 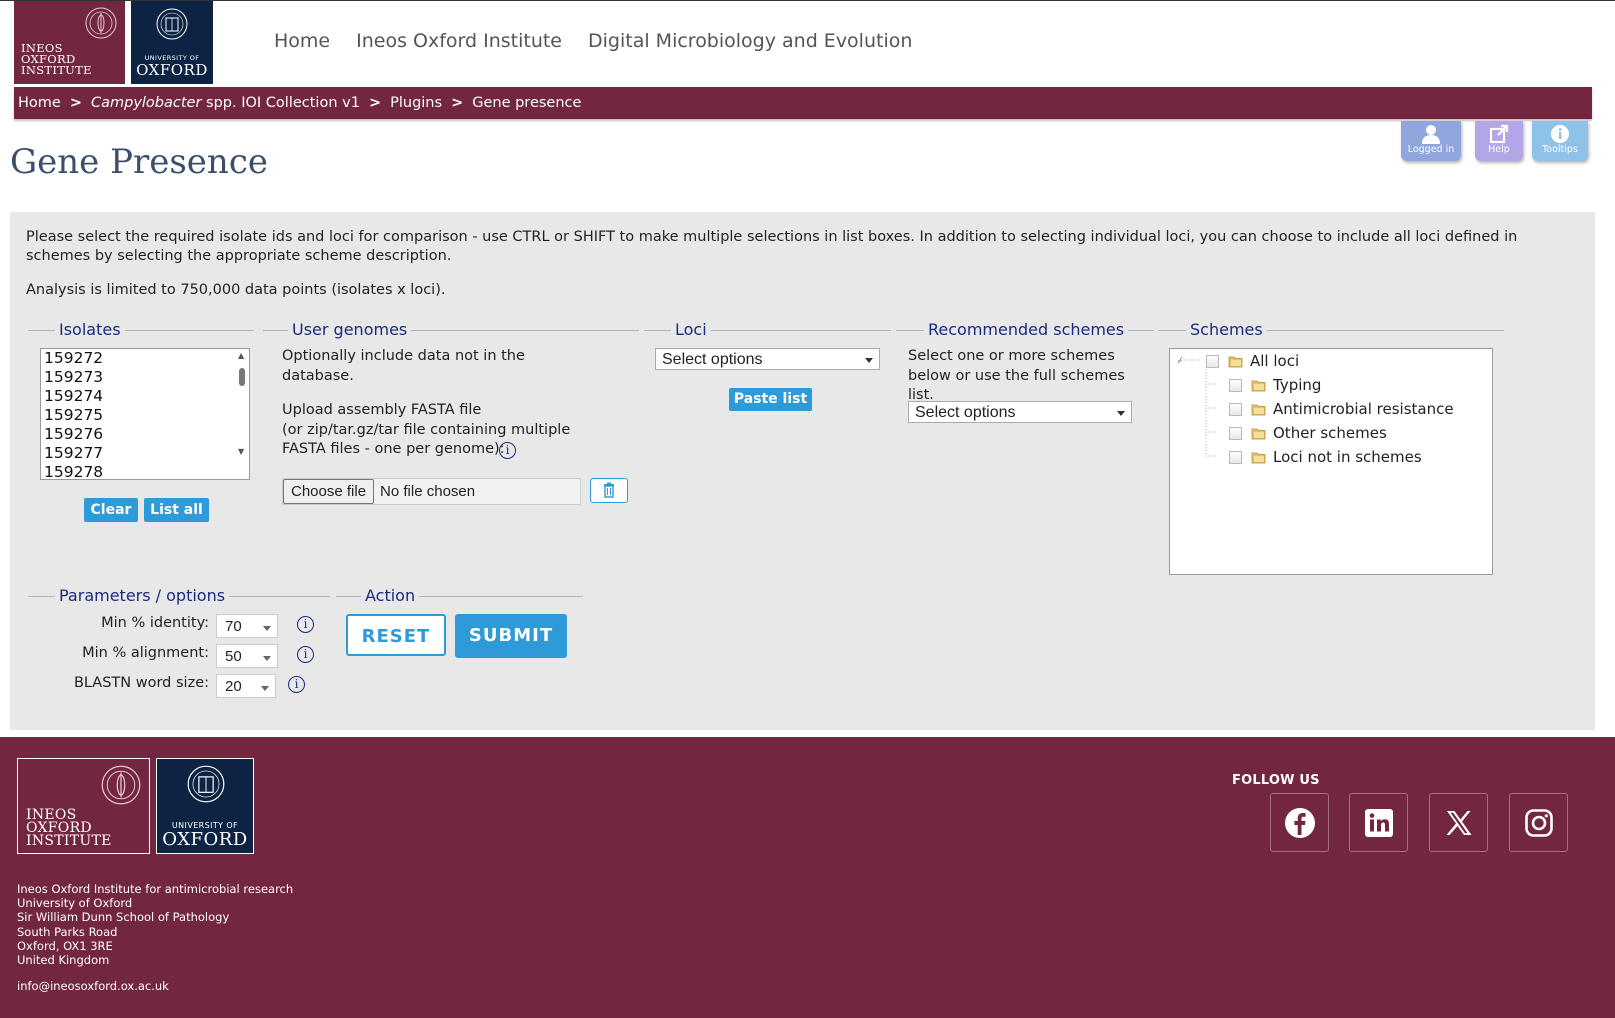 What do you see at coordinates (242, 377) in the screenshot?
I see `scrollbar-thumb` at bounding box center [242, 377].